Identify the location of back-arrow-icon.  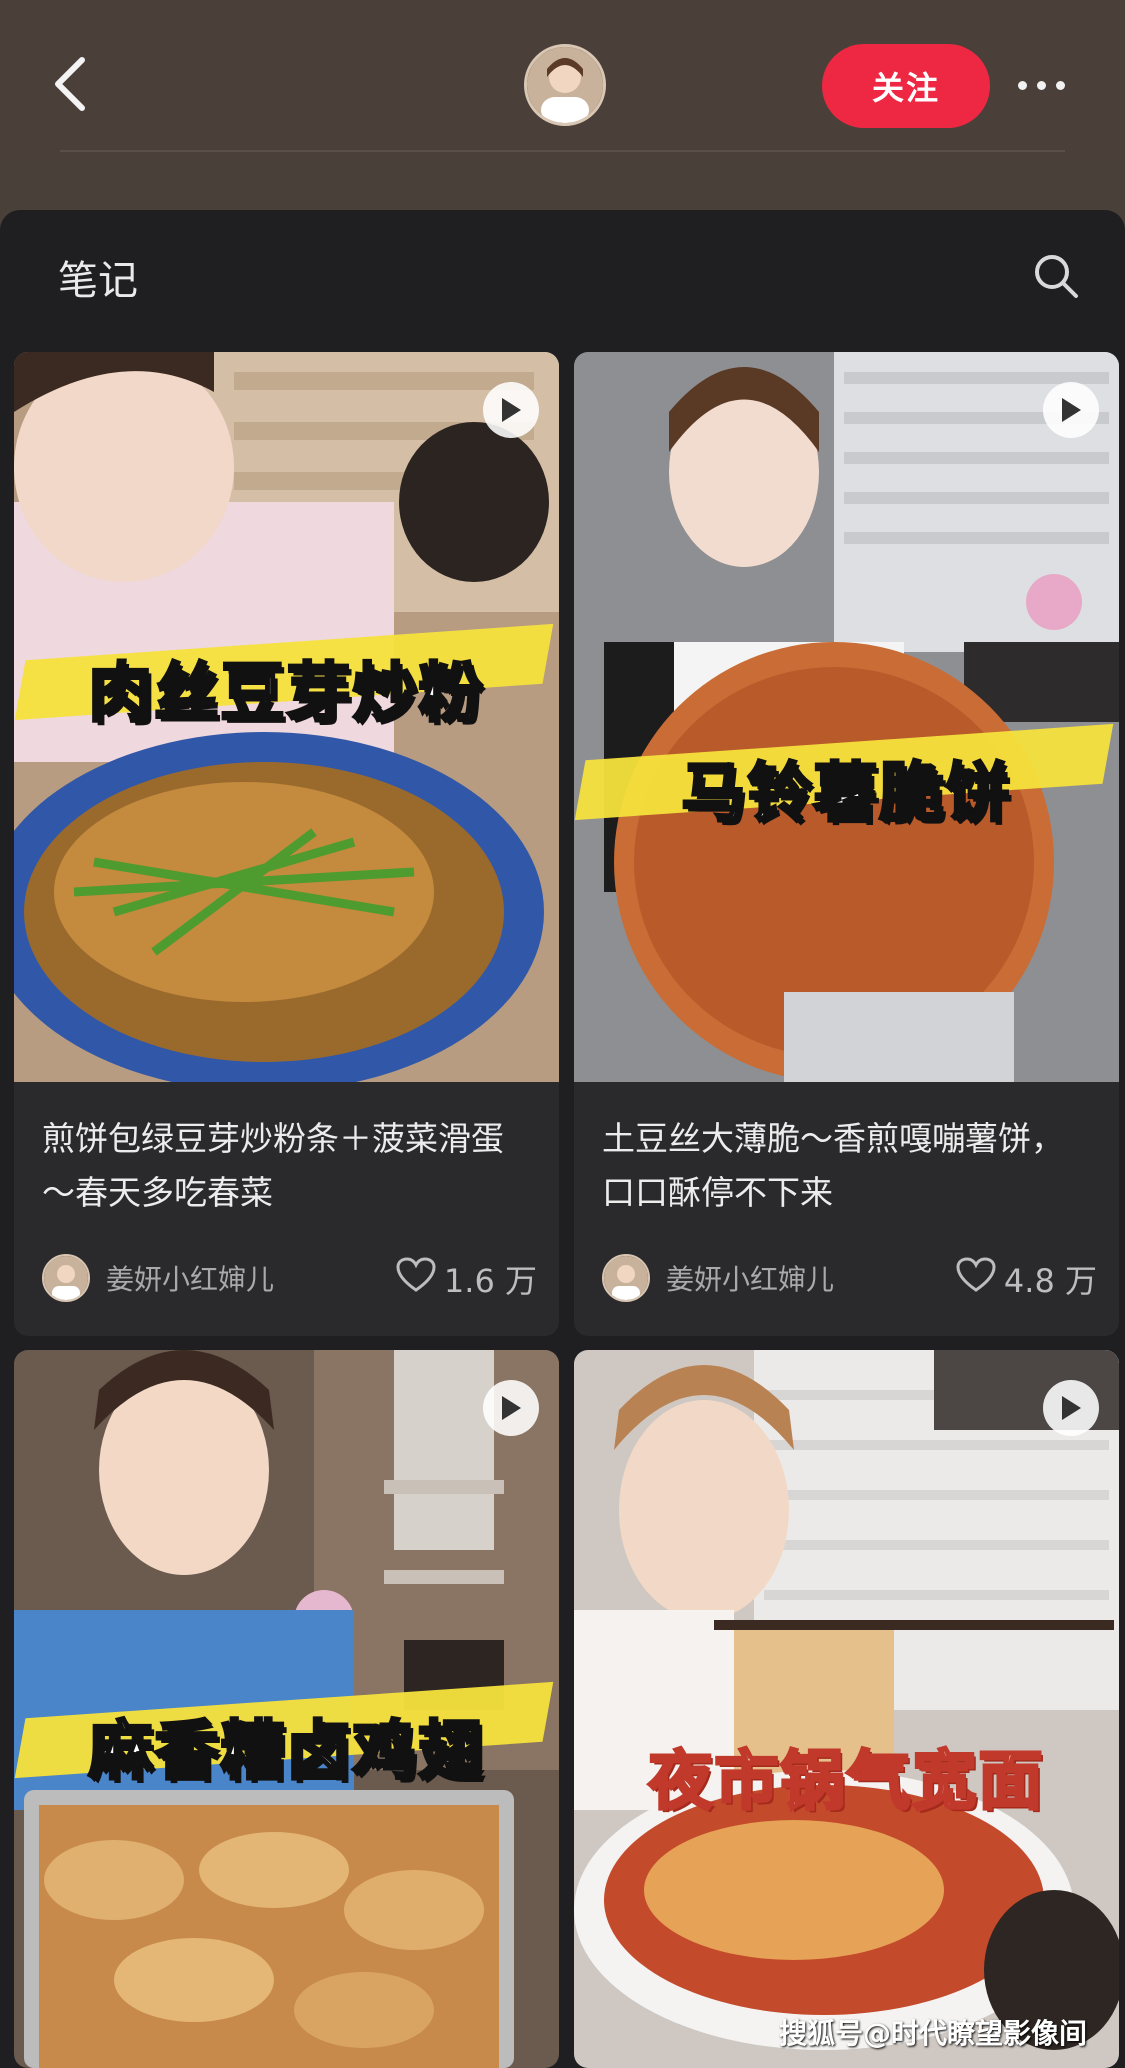
(70, 84).